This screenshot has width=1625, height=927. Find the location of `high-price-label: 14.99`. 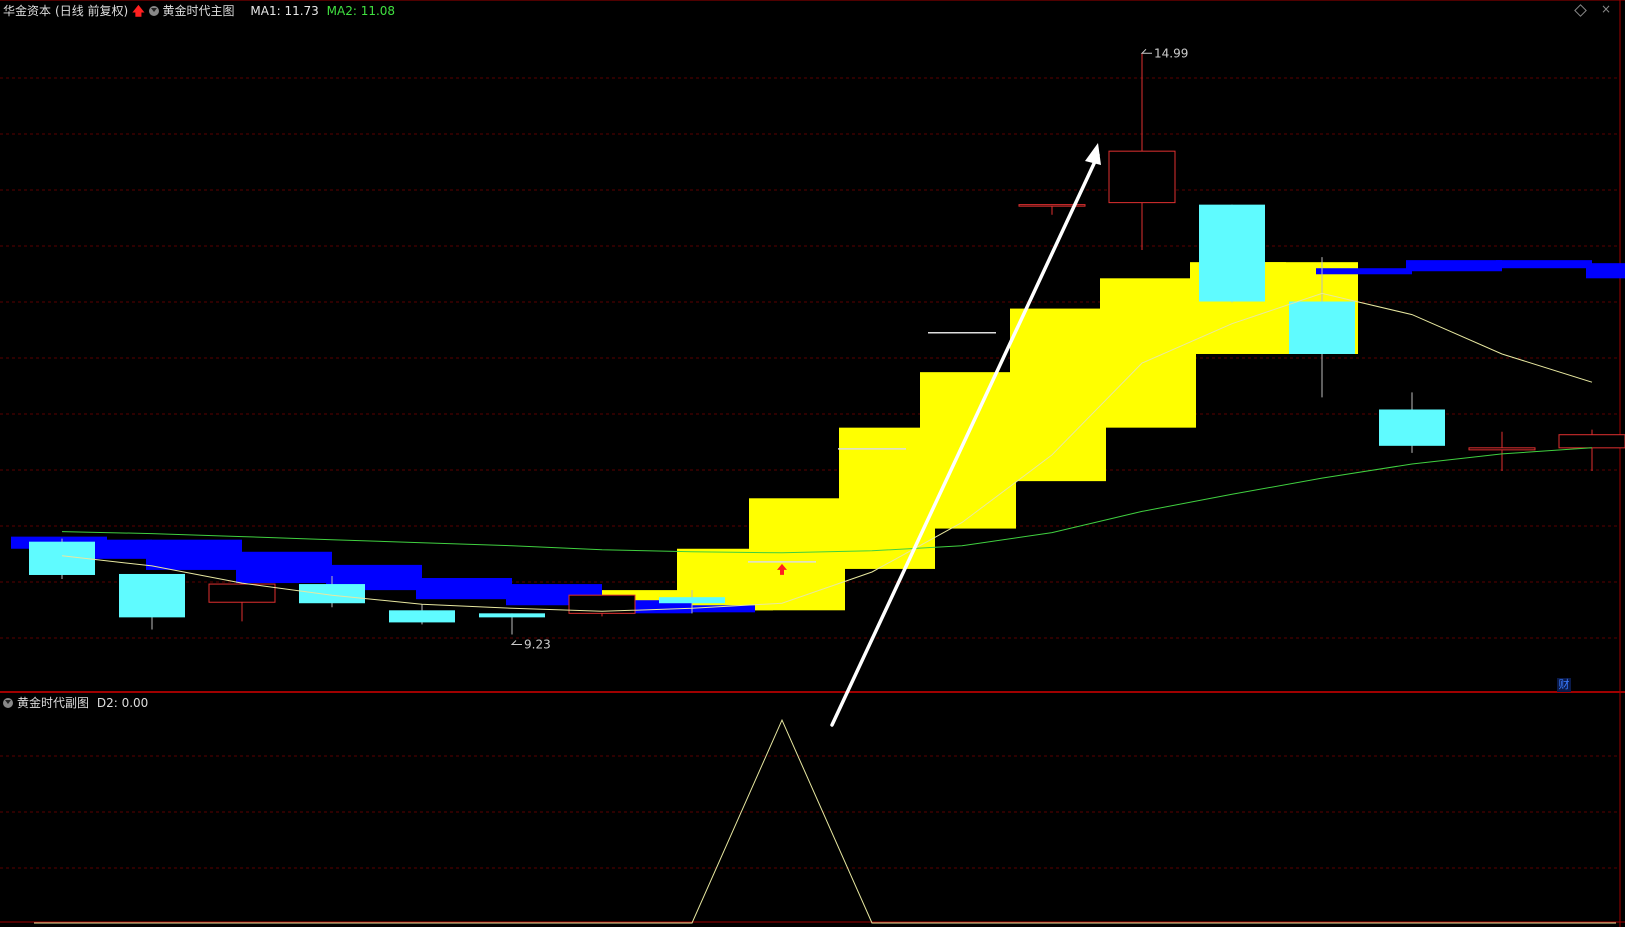

high-price-label: 14.99 is located at coordinates (1171, 53).